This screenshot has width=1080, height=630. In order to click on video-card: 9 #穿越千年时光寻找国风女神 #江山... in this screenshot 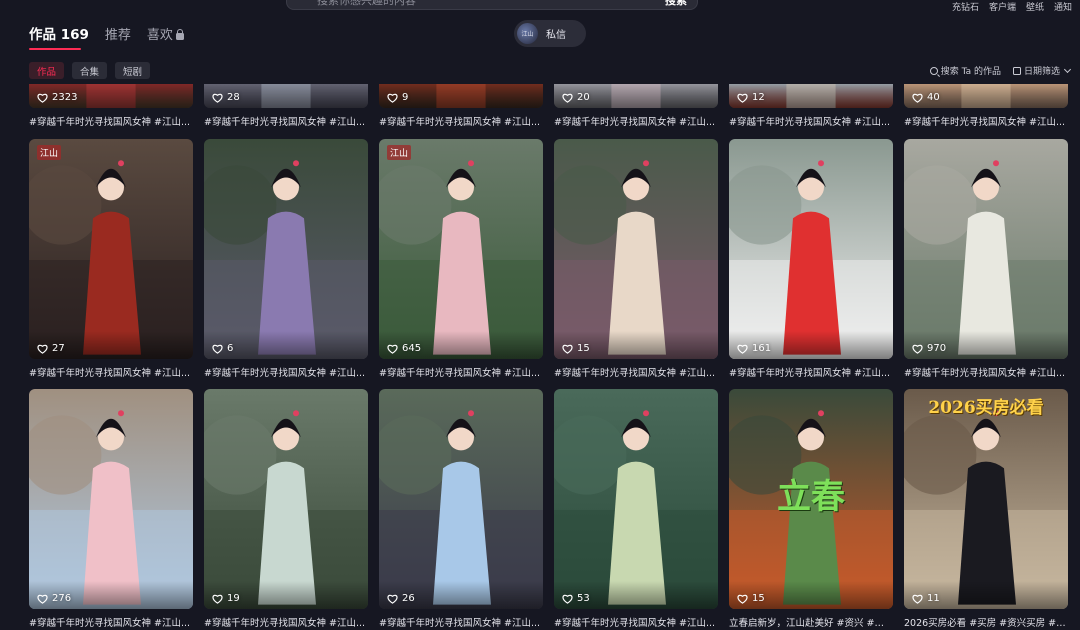, I will do `click(461, 106)`.